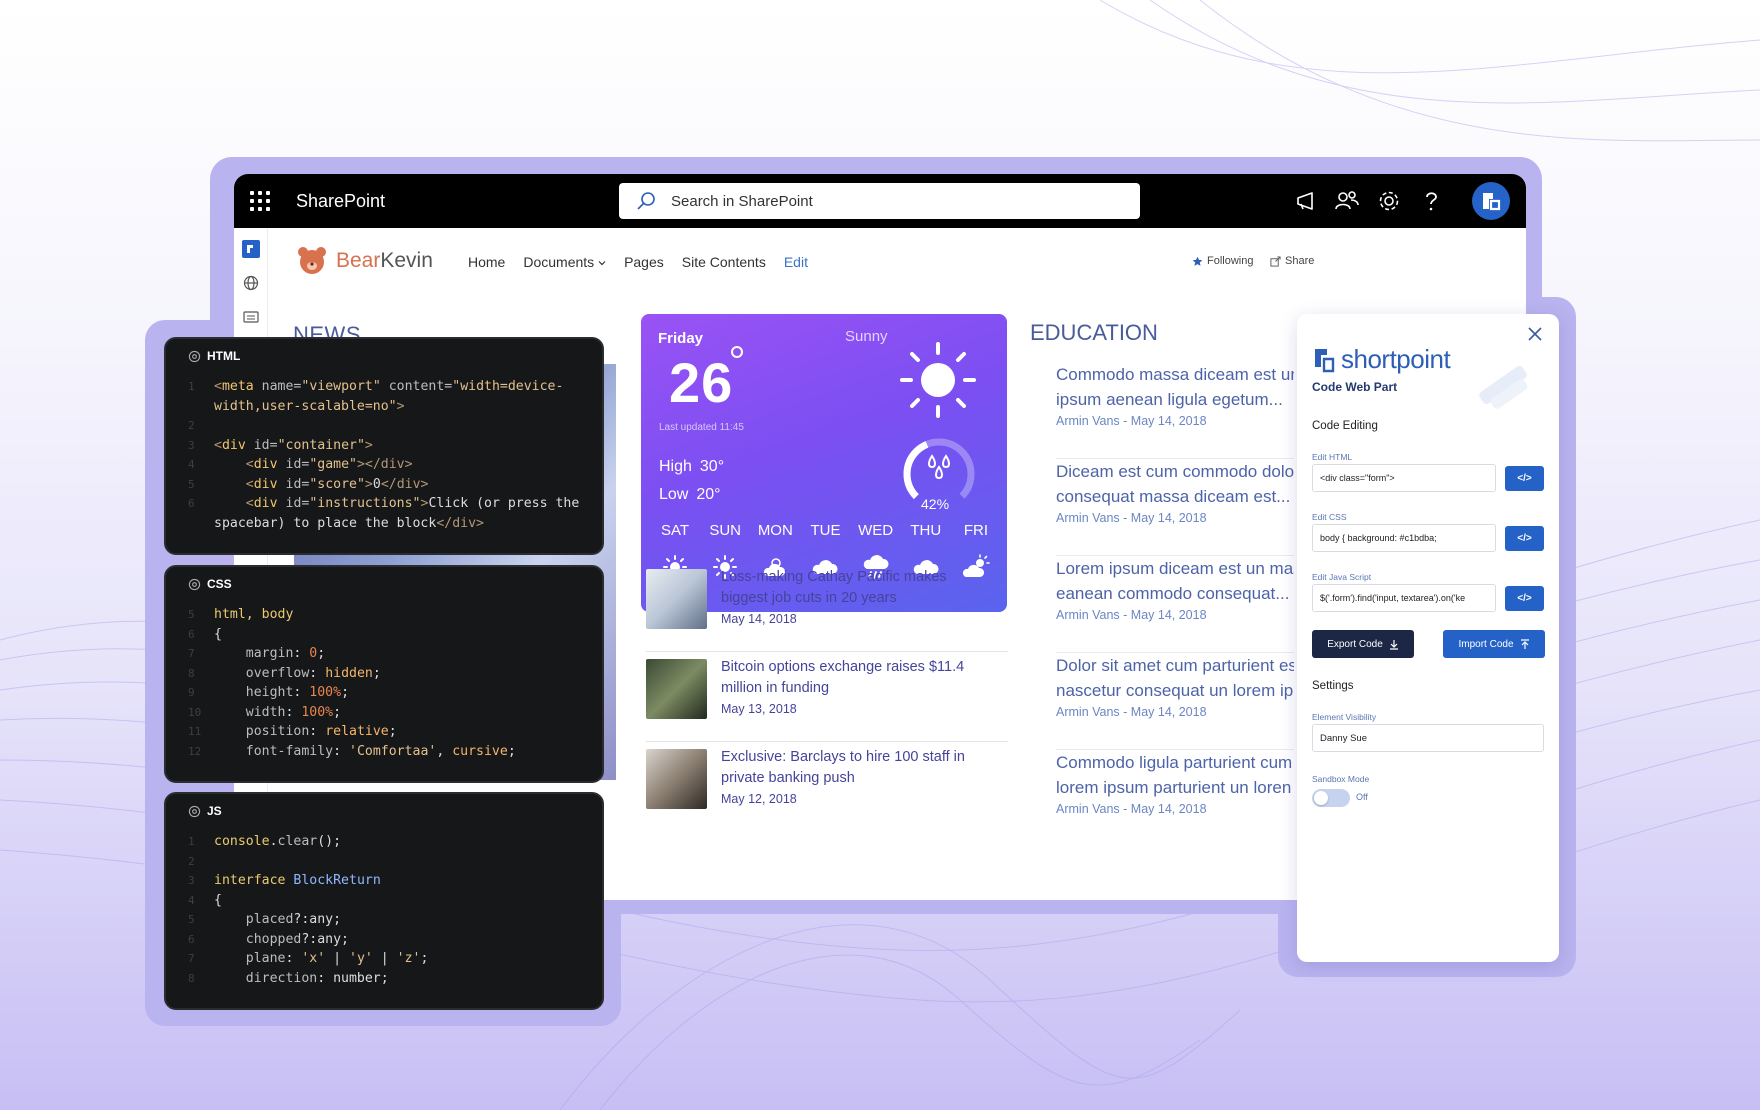  I want to click on bear-logo-icon, so click(312, 260).